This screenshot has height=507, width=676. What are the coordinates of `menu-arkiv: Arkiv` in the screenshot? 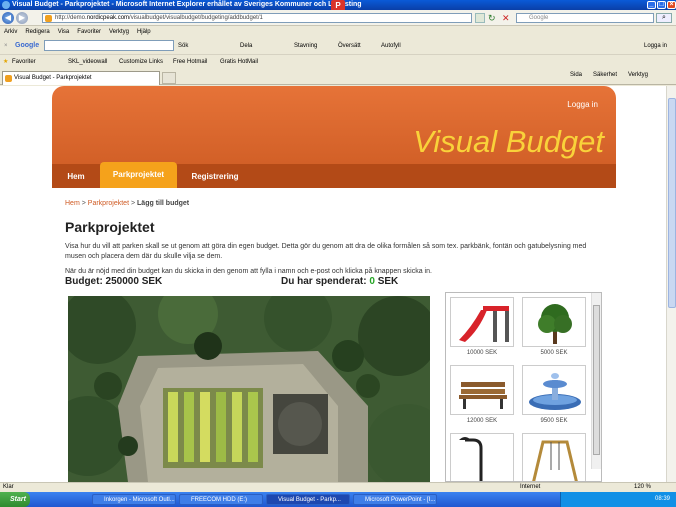 It's located at (10, 32).